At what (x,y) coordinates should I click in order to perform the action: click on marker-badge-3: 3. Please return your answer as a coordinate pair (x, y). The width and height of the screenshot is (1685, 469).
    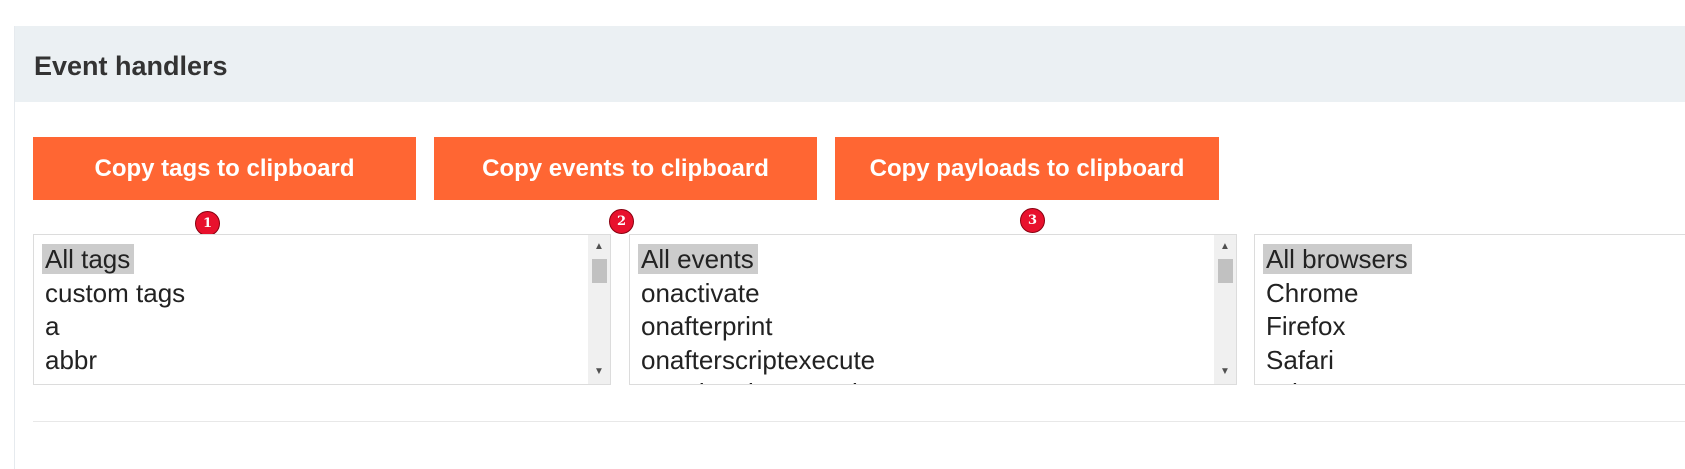
    Looking at the image, I should click on (1032, 220).